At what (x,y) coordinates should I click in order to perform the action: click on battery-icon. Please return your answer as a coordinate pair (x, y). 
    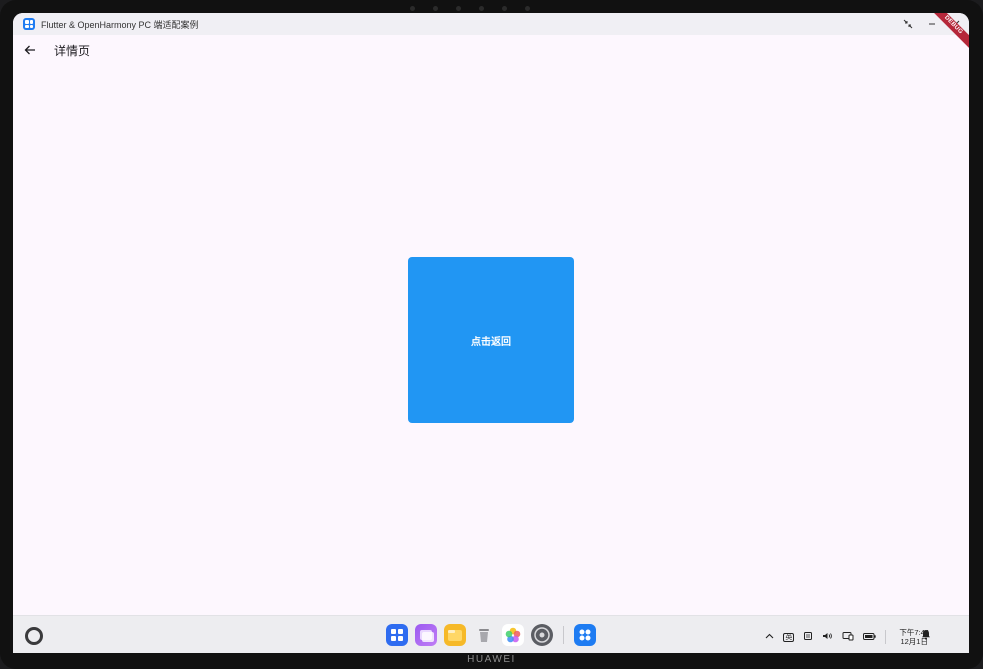
    Looking at the image, I should click on (870, 637).